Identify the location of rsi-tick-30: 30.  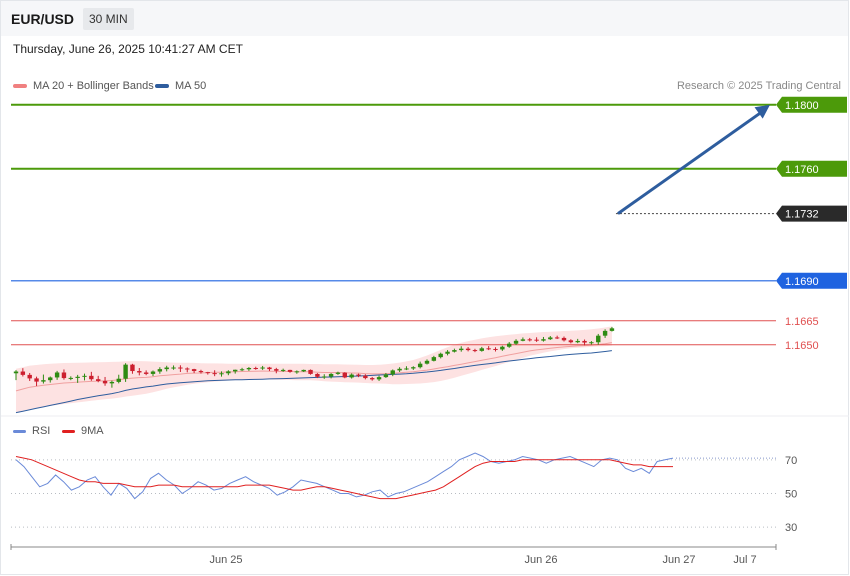
(791, 528).